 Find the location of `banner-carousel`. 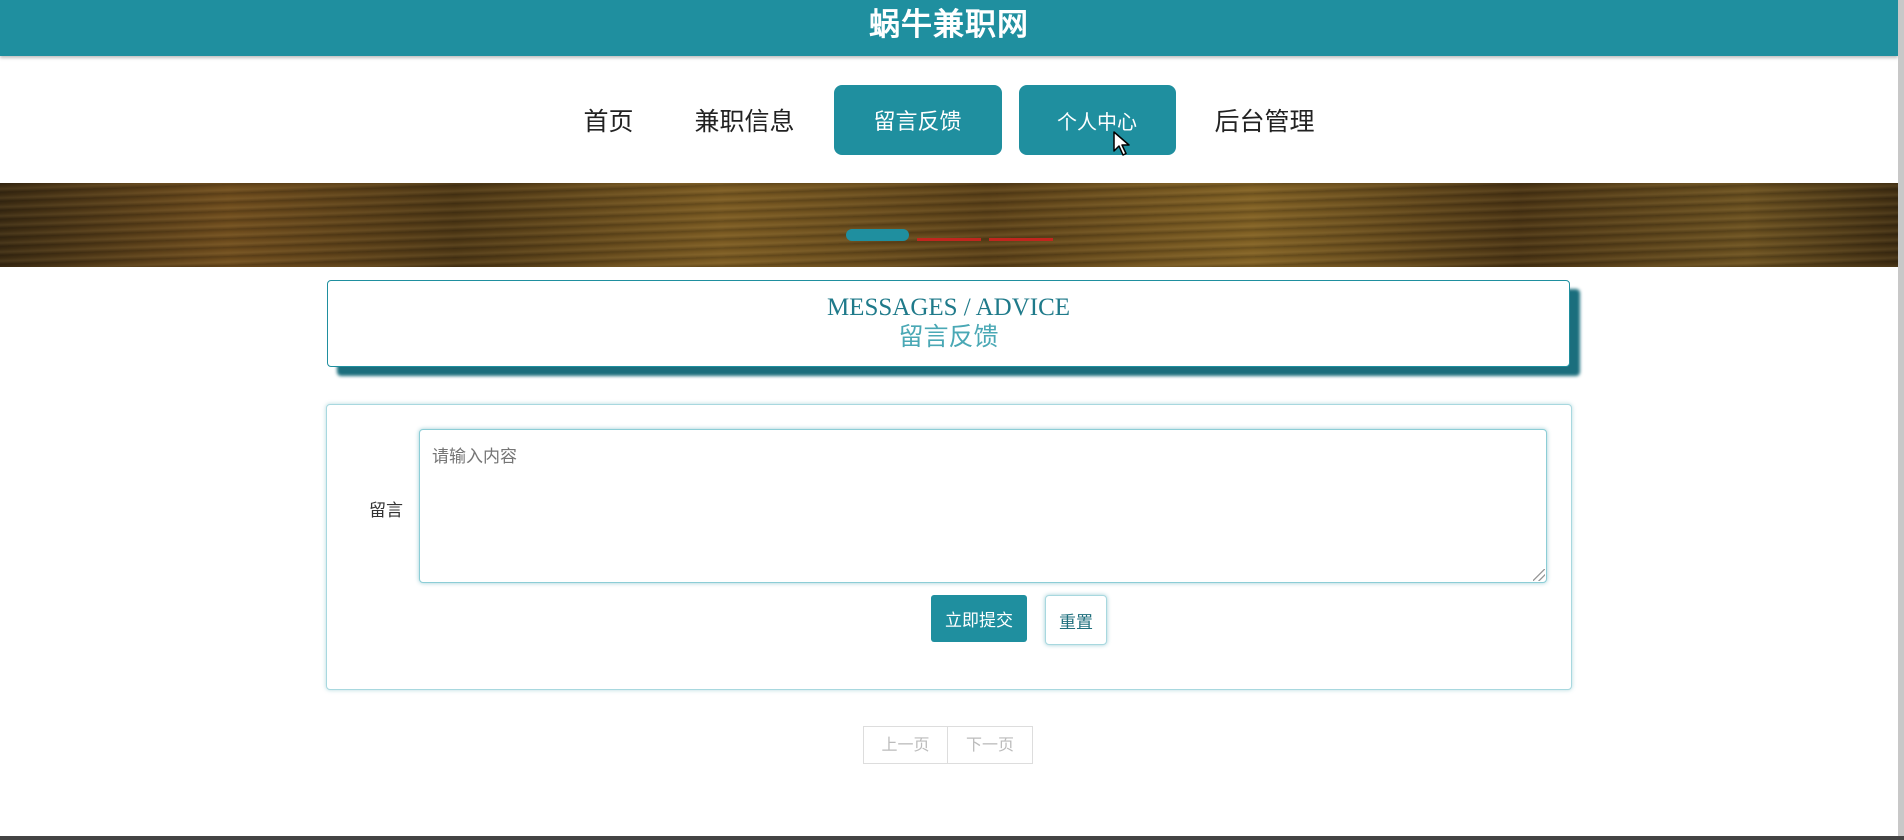

banner-carousel is located at coordinates (949, 225).